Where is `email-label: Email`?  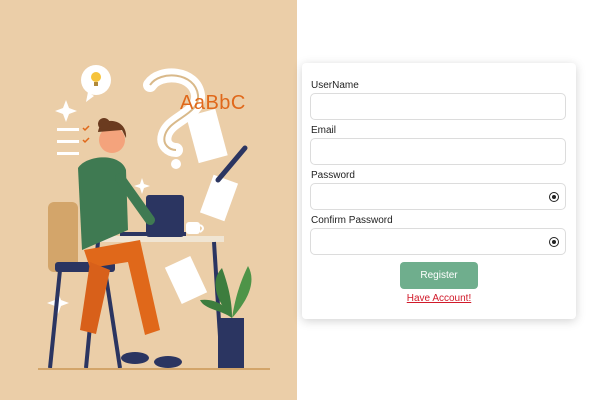 email-label: Email is located at coordinates (324, 130).